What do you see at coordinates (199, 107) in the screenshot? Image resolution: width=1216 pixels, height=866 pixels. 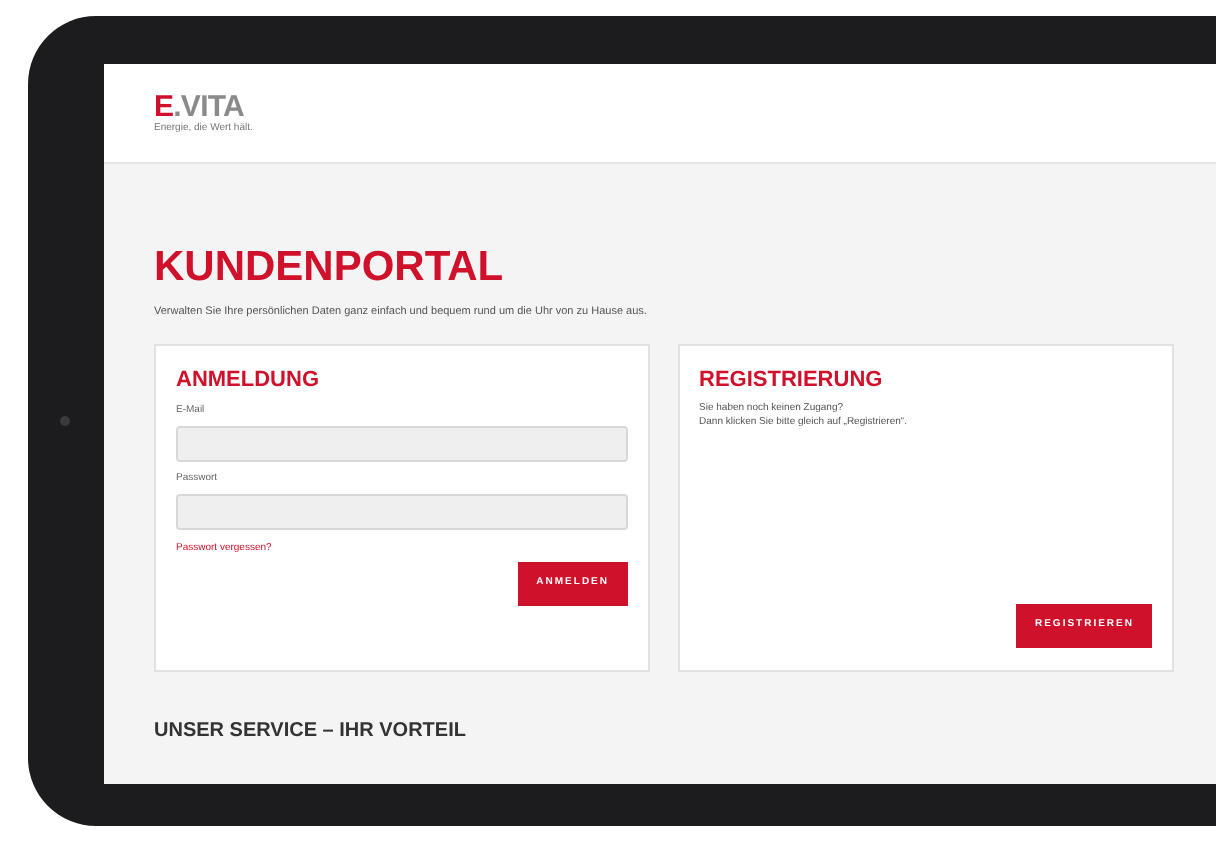 I see `logo-text: E.VITA` at bounding box center [199, 107].